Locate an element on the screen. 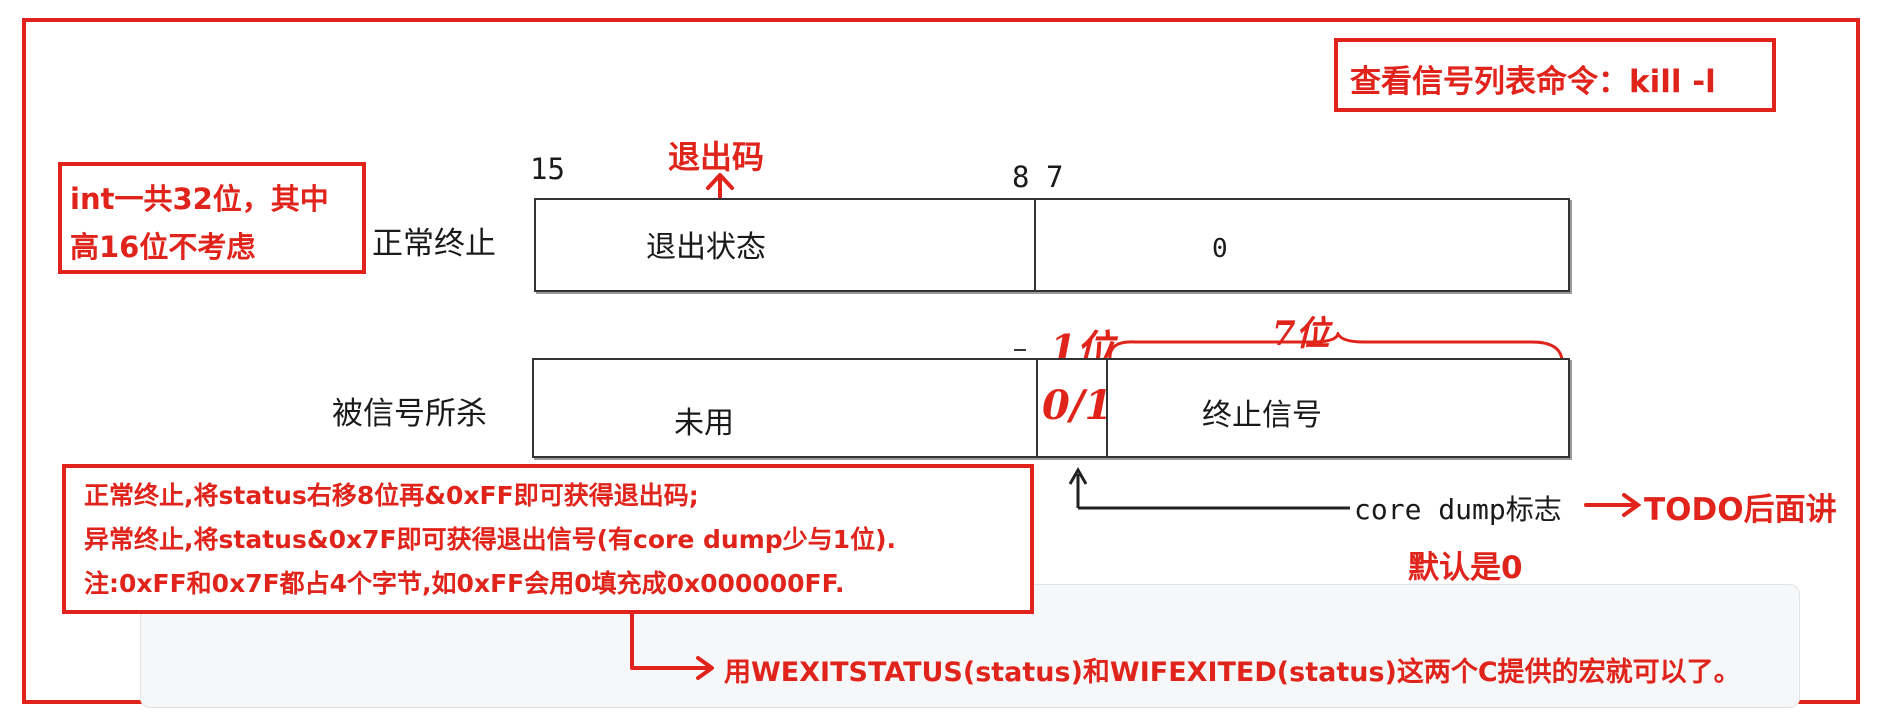 The height and width of the screenshot is (721, 1884). row-normal-divider is located at coordinates (1035, 245).